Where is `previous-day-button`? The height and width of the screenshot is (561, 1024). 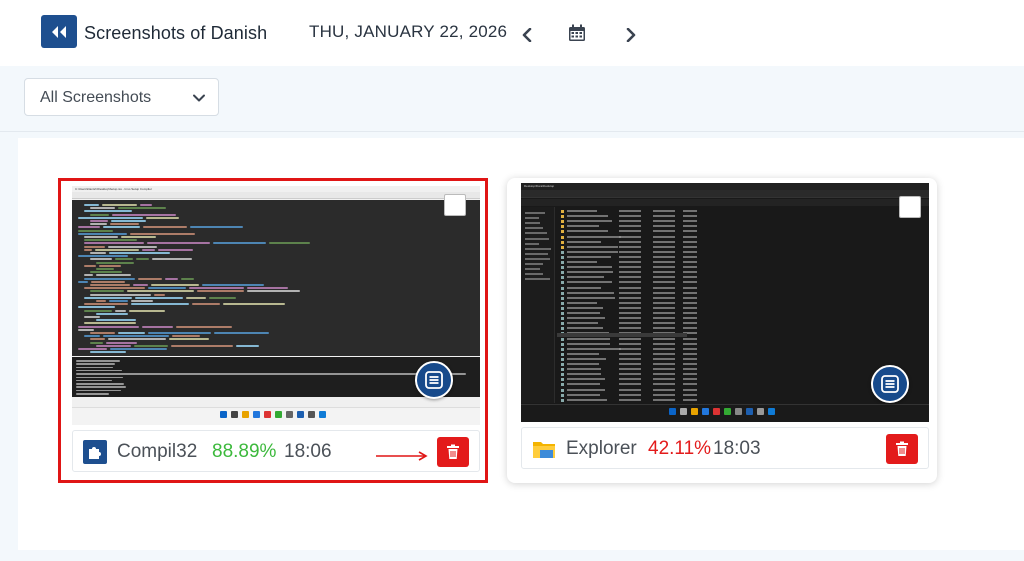
previous-day-button is located at coordinates (527, 35).